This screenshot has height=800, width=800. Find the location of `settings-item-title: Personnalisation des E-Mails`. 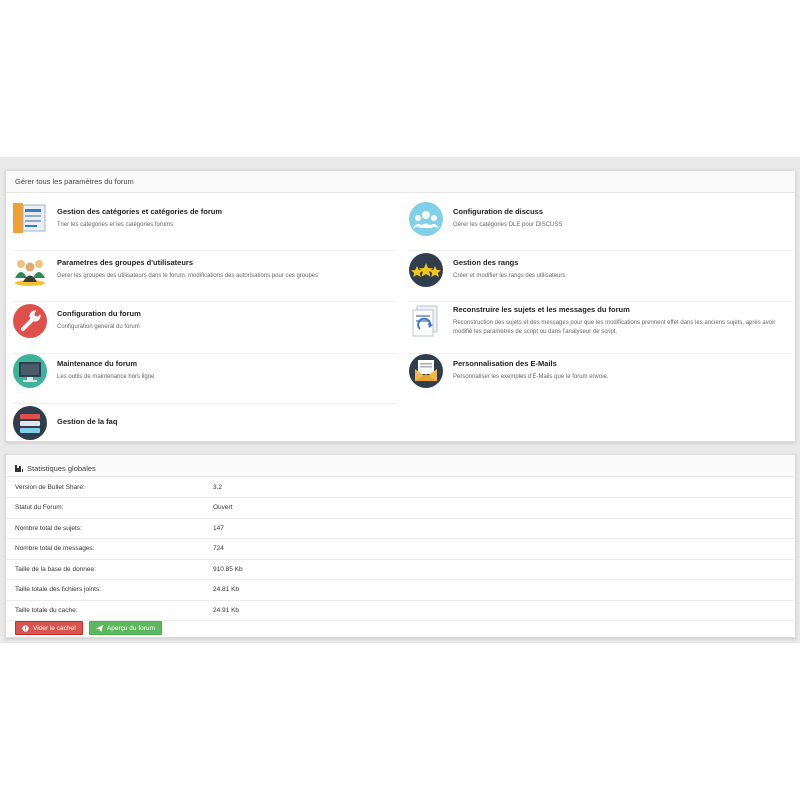

settings-item-title: Personnalisation des E-Mails is located at coordinates (505, 363).